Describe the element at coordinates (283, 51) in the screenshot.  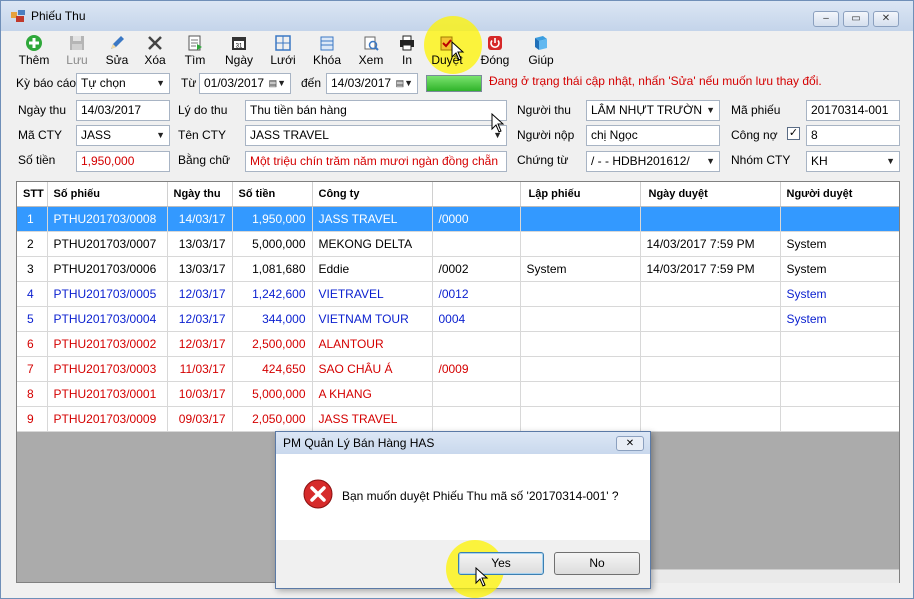
I see `grid-button: Lưới` at that location.